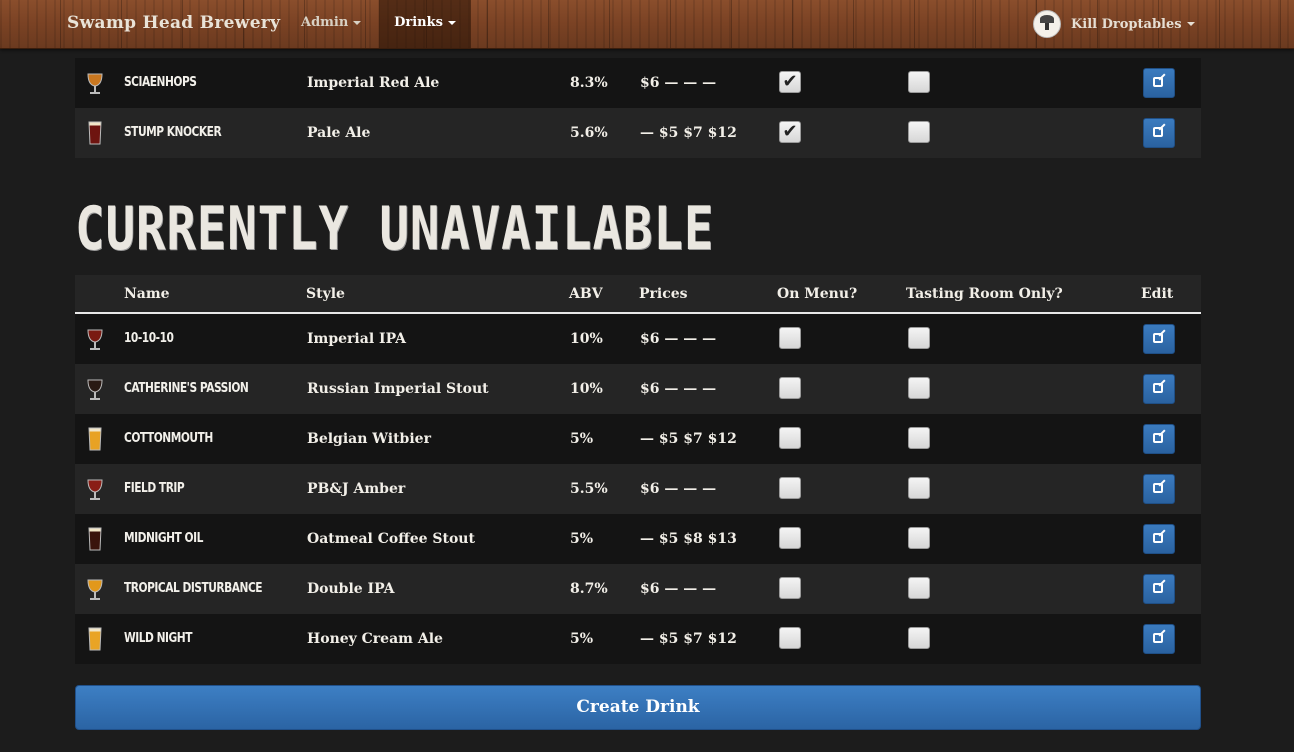 This screenshot has width=1294, height=752. I want to click on drink-style: Oatmeal Coffee Stout, so click(391, 539).